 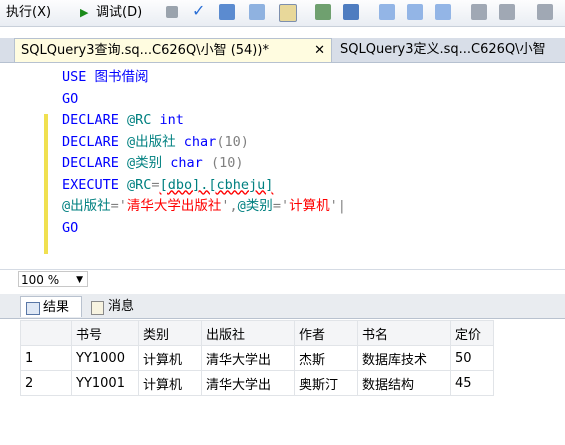 I want to click on grid-header-row: 书号 类别 出版社 作者 书名 定价, so click(x=257, y=333).